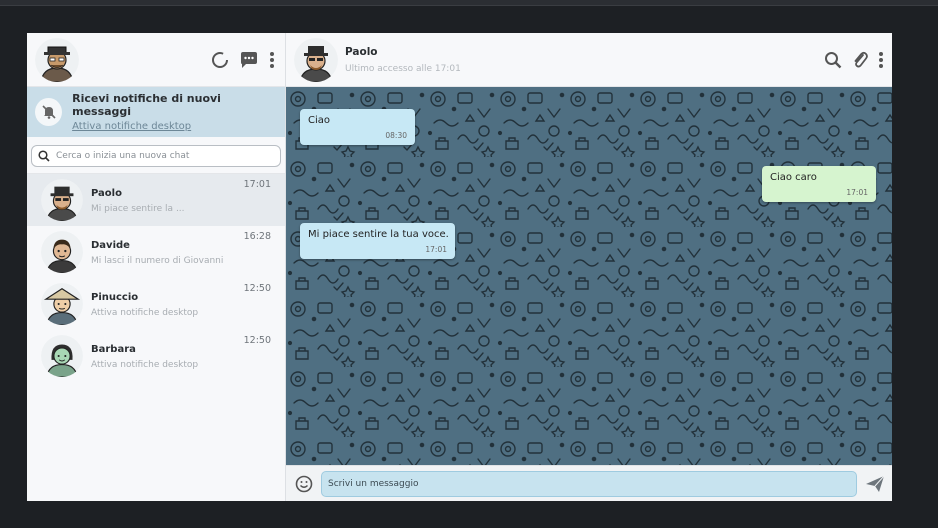 The width and height of the screenshot is (938, 528). I want to click on contact-avatar, so click(316, 59).